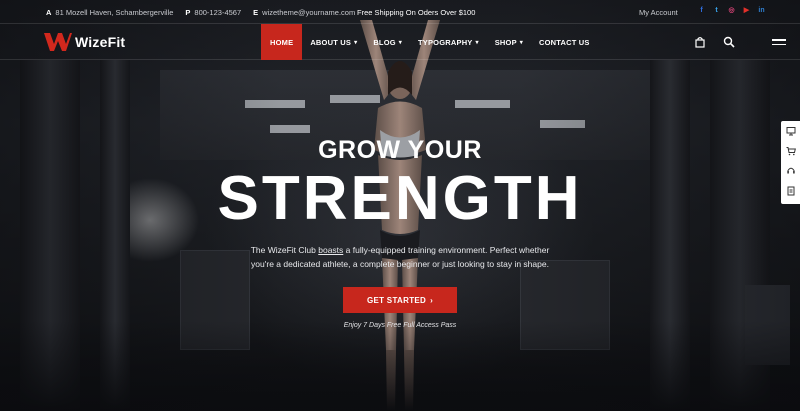 The height and width of the screenshot is (411, 800). I want to click on get-started-button: GET STARTED ›, so click(400, 300).